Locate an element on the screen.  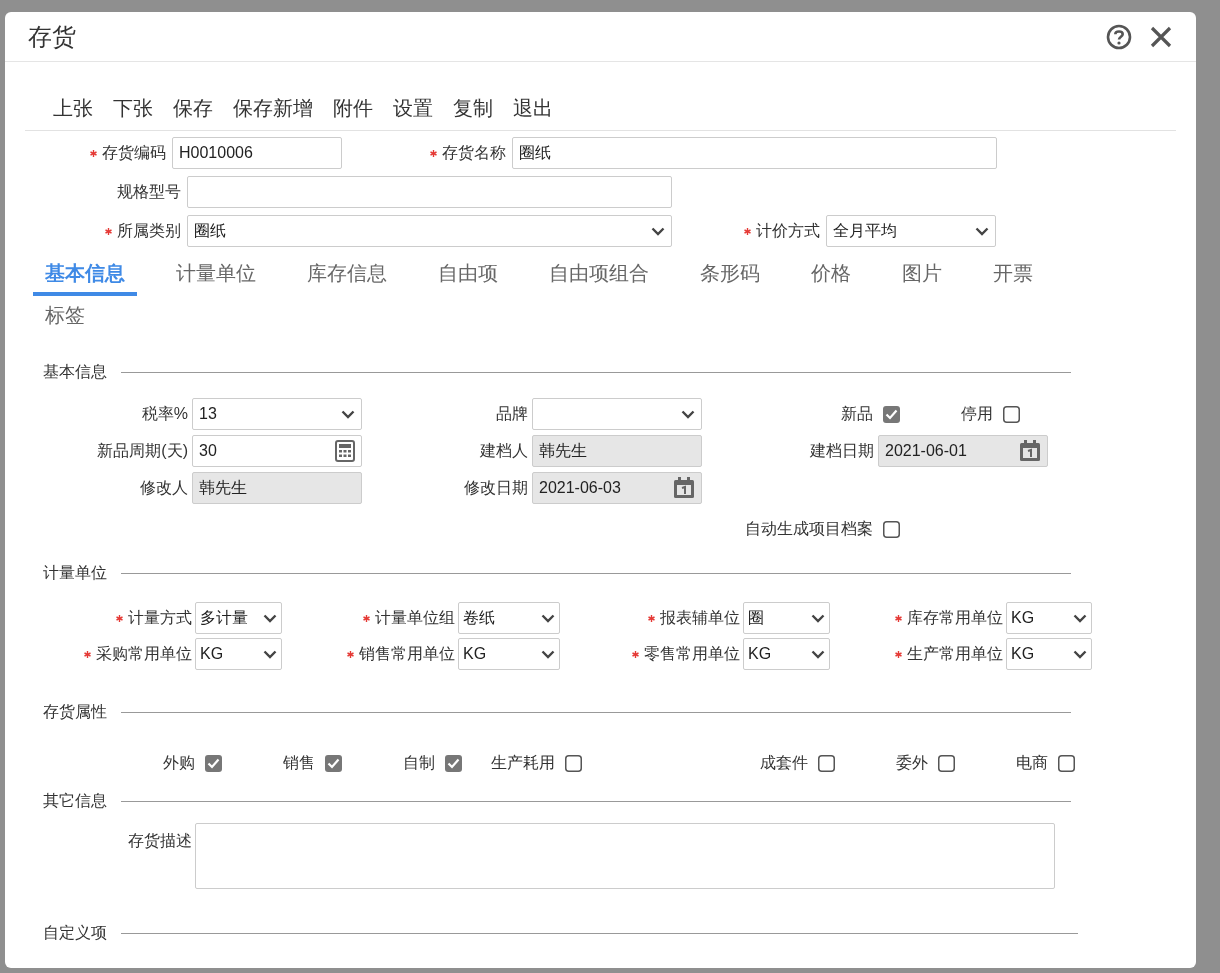
tab: 计量单位 is located at coordinates (216, 275).